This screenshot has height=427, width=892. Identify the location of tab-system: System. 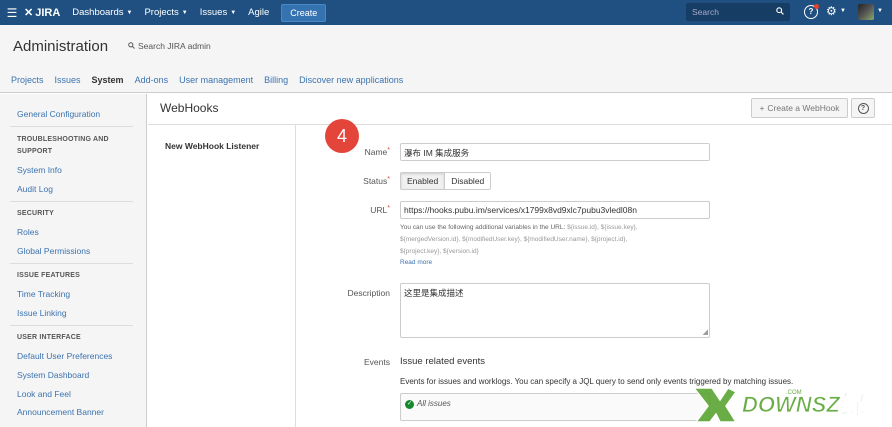
(108, 80).